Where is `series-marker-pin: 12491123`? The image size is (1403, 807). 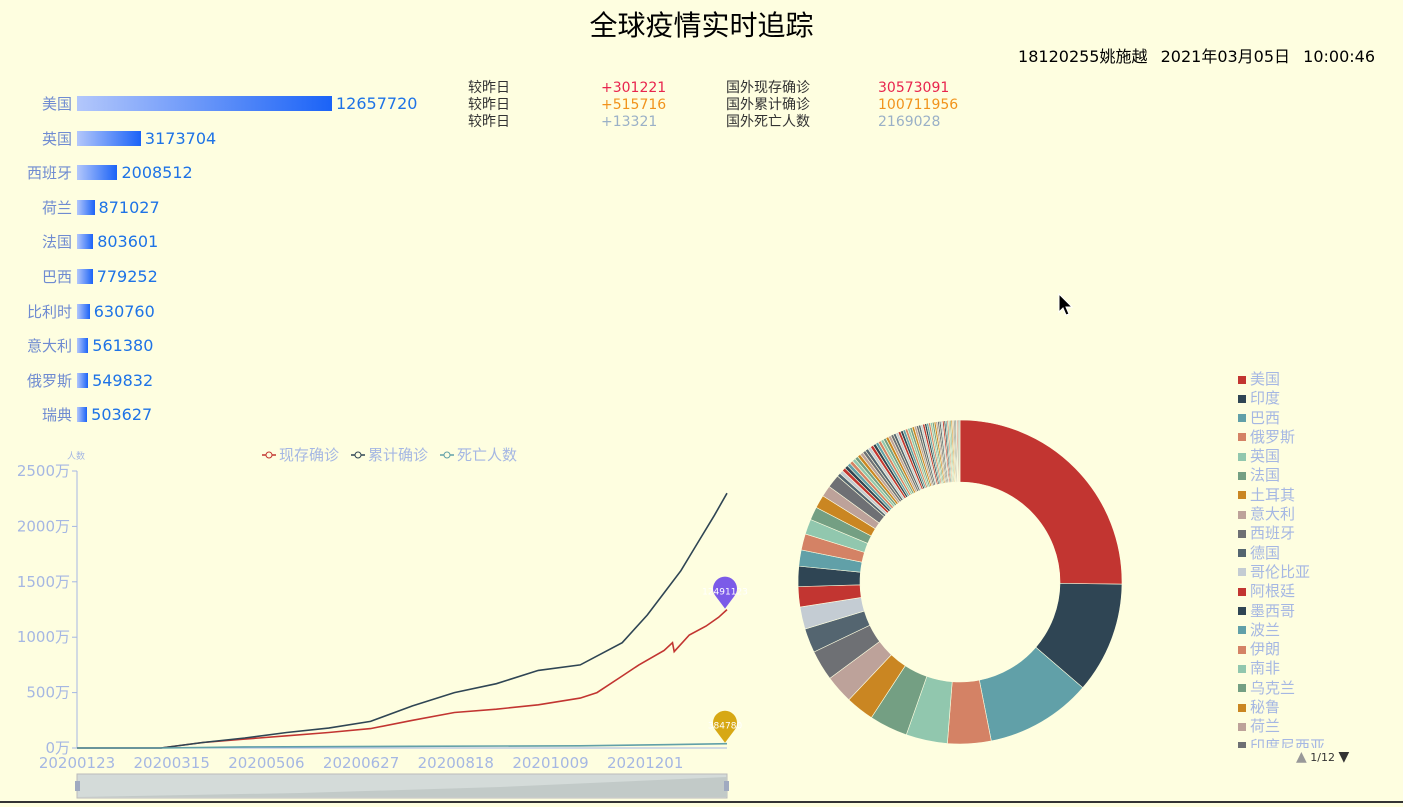
series-marker-pin: 12491123 is located at coordinates (725, 592).